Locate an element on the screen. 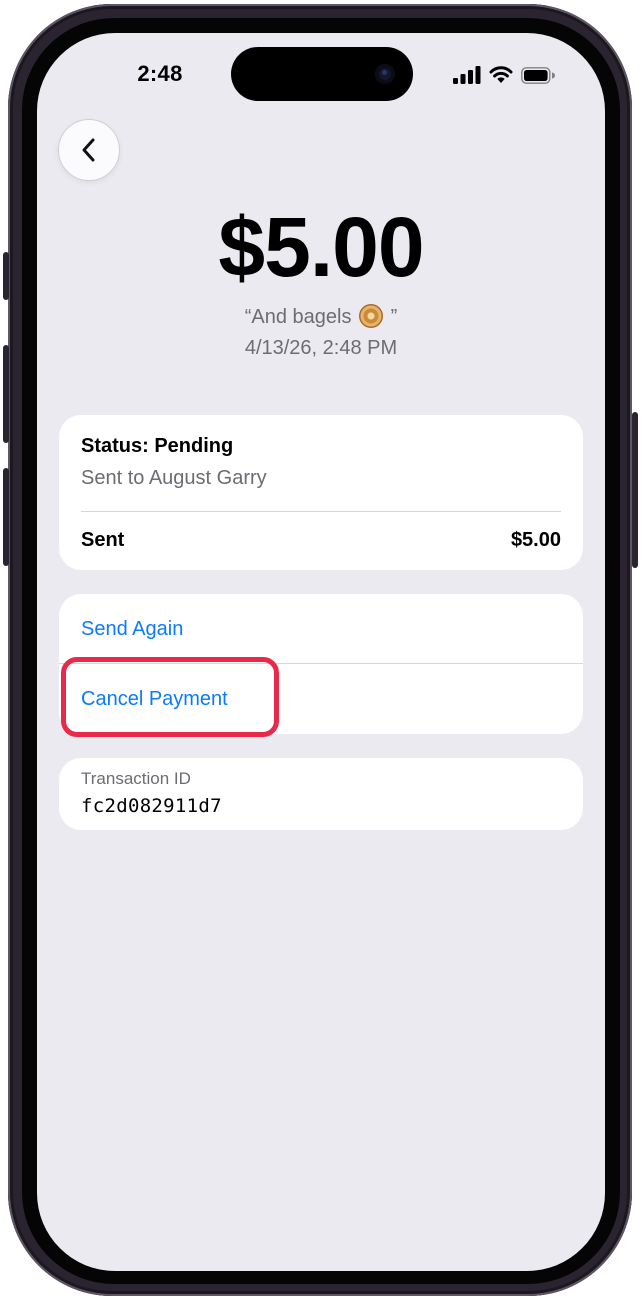 Image resolution: width=642 pixels, height=1301 pixels. chevron-left-icon is located at coordinates (88, 150).